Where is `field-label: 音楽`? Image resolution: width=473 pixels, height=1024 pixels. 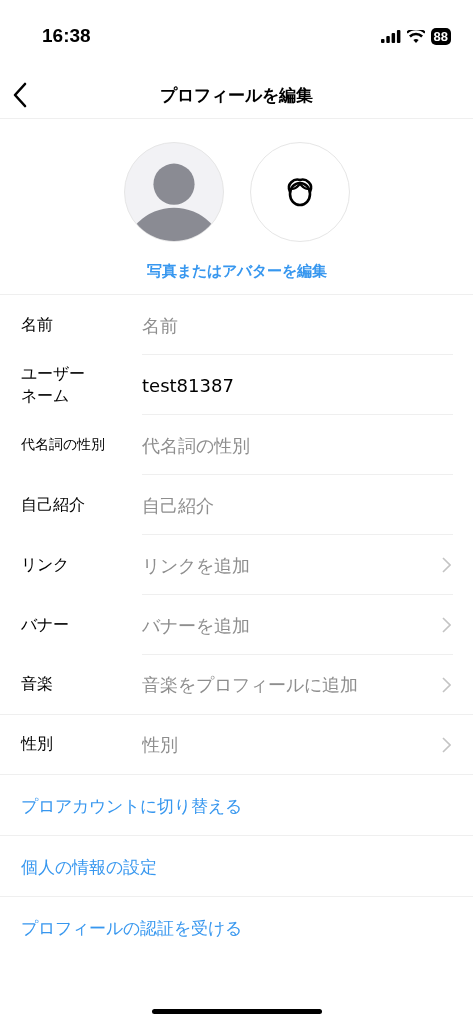
field-label: 音楽 is located at coordinates (37, 684).